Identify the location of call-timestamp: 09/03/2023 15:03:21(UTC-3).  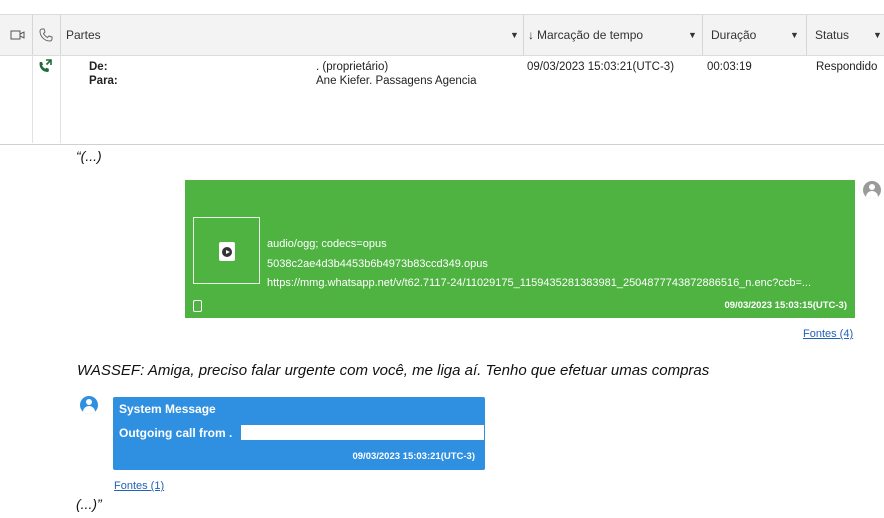
(601, 67).